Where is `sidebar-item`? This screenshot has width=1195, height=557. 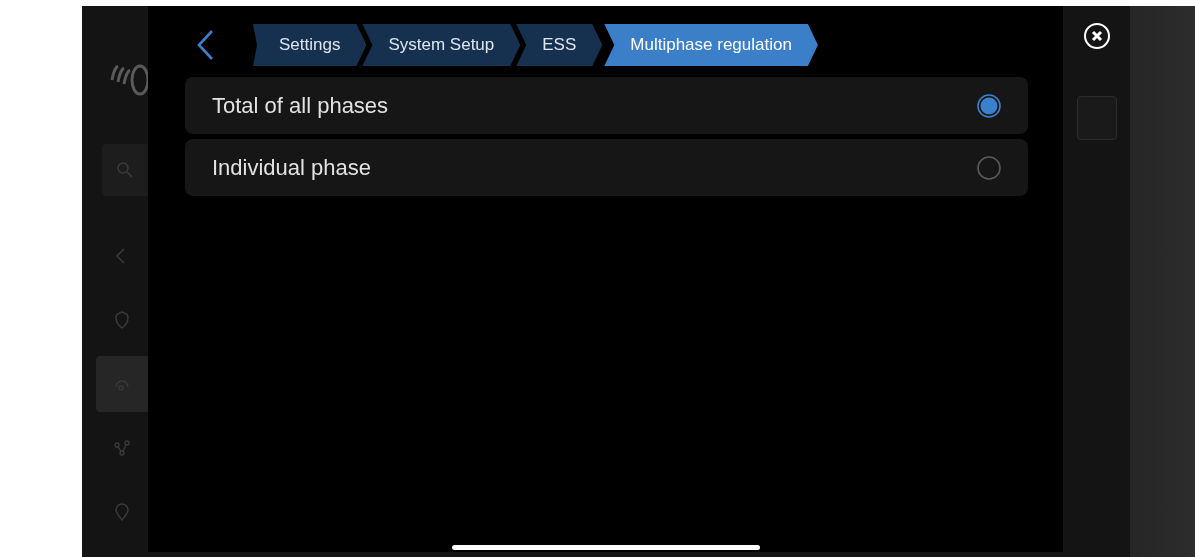 sidebar-item is located at coordinates (122, 384).